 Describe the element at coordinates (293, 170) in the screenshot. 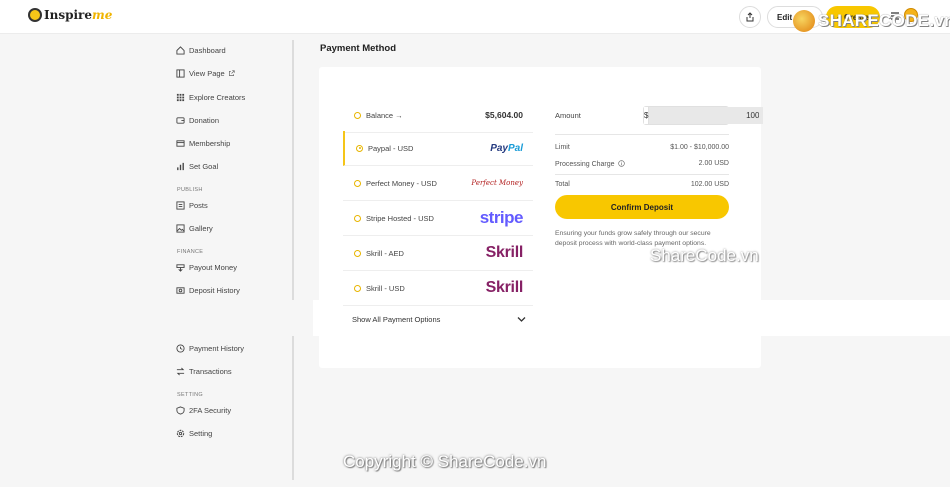

I see `sidebar-divider` at that location.